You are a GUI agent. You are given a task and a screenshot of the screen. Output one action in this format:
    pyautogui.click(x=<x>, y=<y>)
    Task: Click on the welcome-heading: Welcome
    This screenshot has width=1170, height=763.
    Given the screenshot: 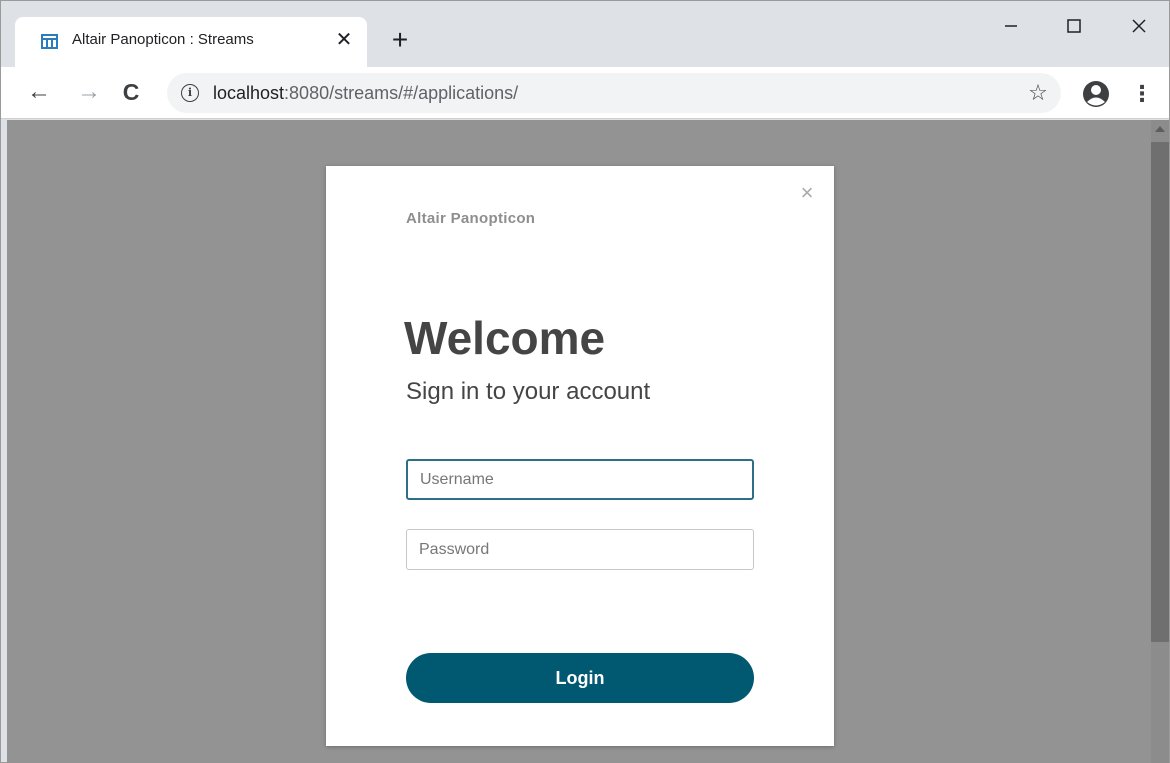 What is the action you would take?
    pyautogui.click(x=505, y=338)
    